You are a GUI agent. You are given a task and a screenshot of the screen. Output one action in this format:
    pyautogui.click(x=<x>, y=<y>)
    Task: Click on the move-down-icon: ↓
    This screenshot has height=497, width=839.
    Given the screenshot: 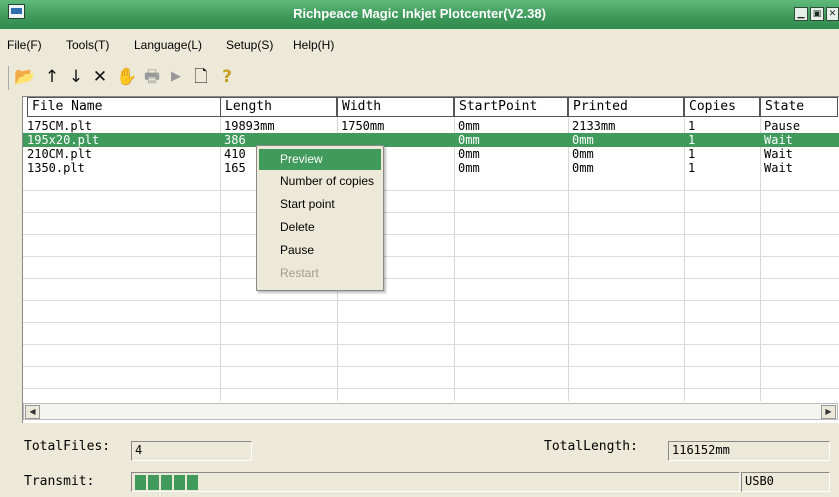 What is the action you would take?
    pyautogui.click(x=76, y=77)
    